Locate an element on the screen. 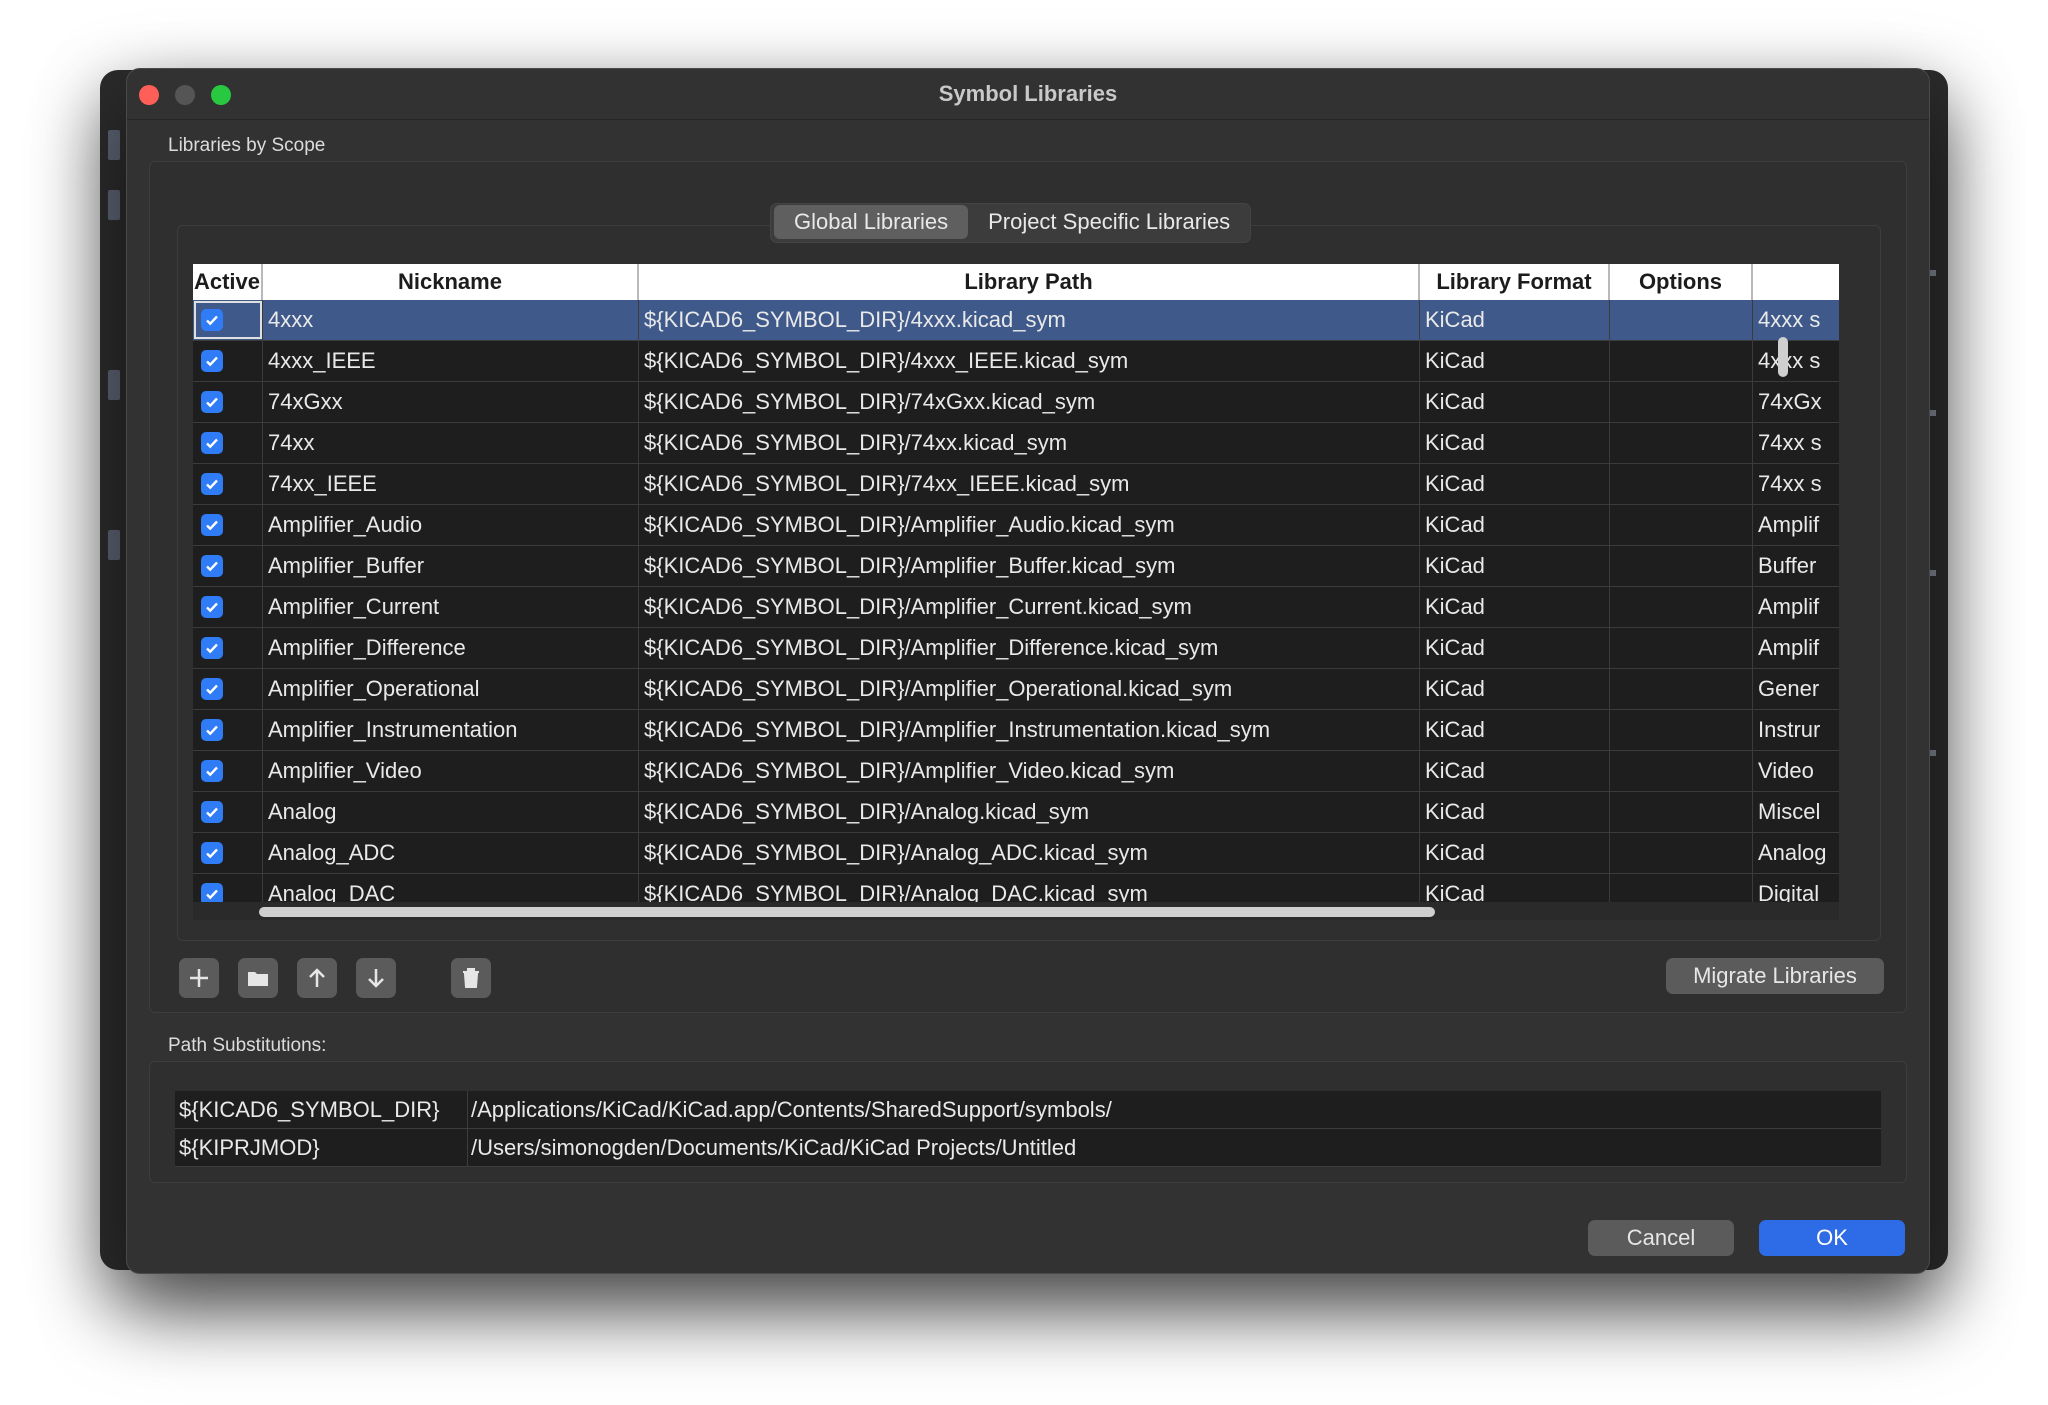  library-path-cell: ${KICAD6_SYMBOL_DIR}/4xxx.kicad_sym is located at coordinates (1029, 320).